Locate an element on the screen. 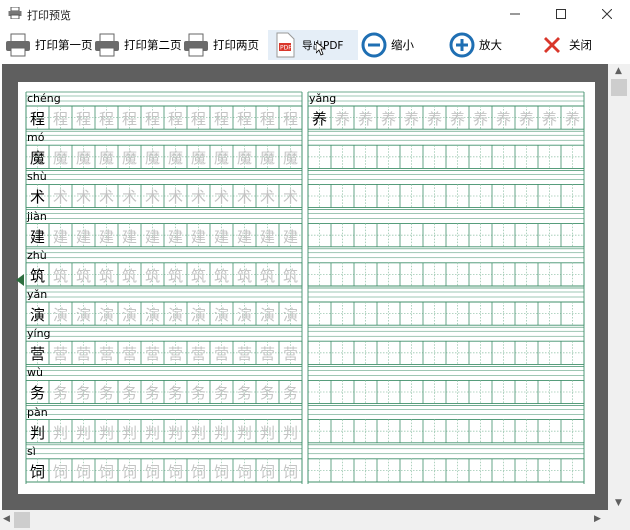 Image resolution: width=630 pixels, height=530 pixels. zoom-in-button: 放大 is located at coordinates (475, 45).